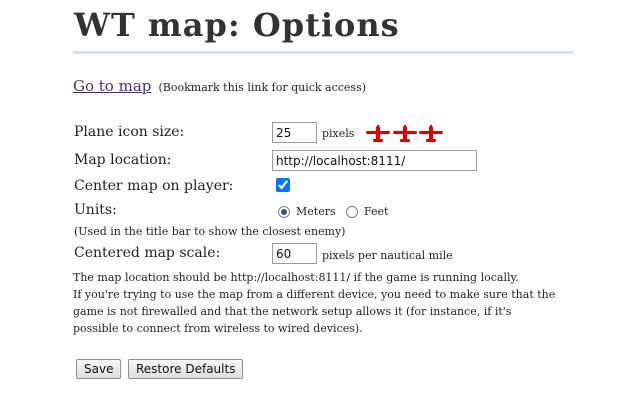 The height and width of the screenshot is (400, 640). I want to click on plane-icon-preview, so click(404, 133).